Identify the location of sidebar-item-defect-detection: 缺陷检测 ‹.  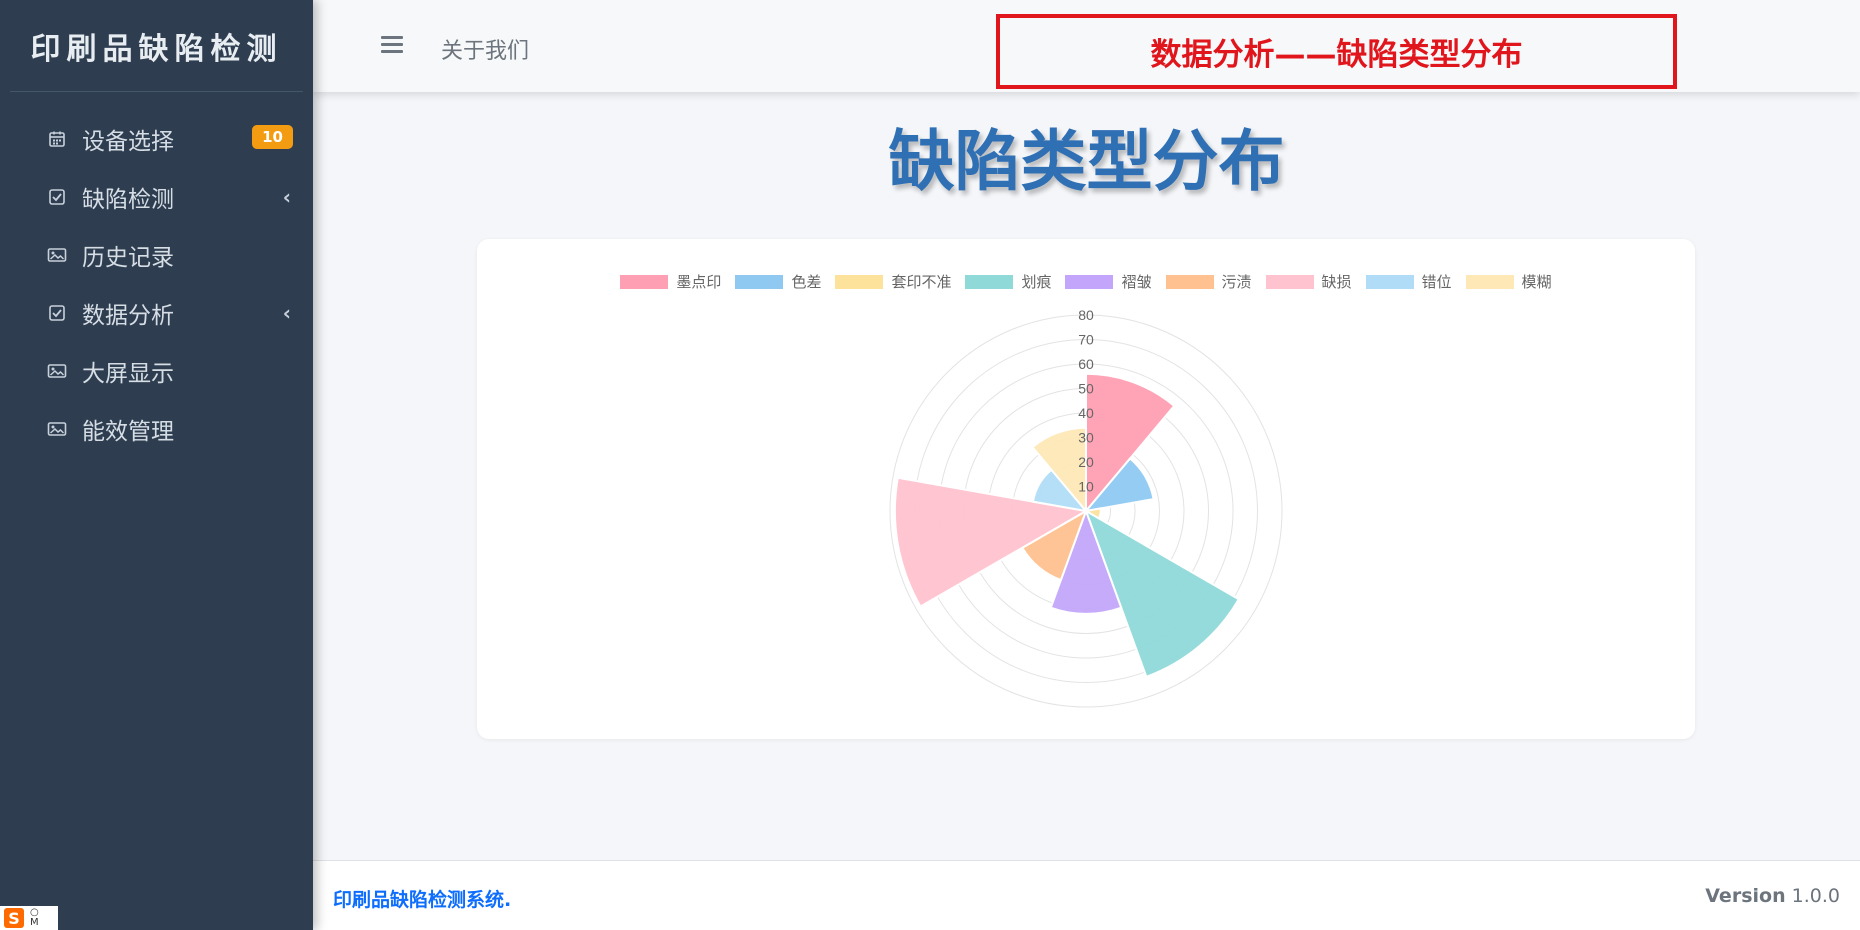
(156, 197).